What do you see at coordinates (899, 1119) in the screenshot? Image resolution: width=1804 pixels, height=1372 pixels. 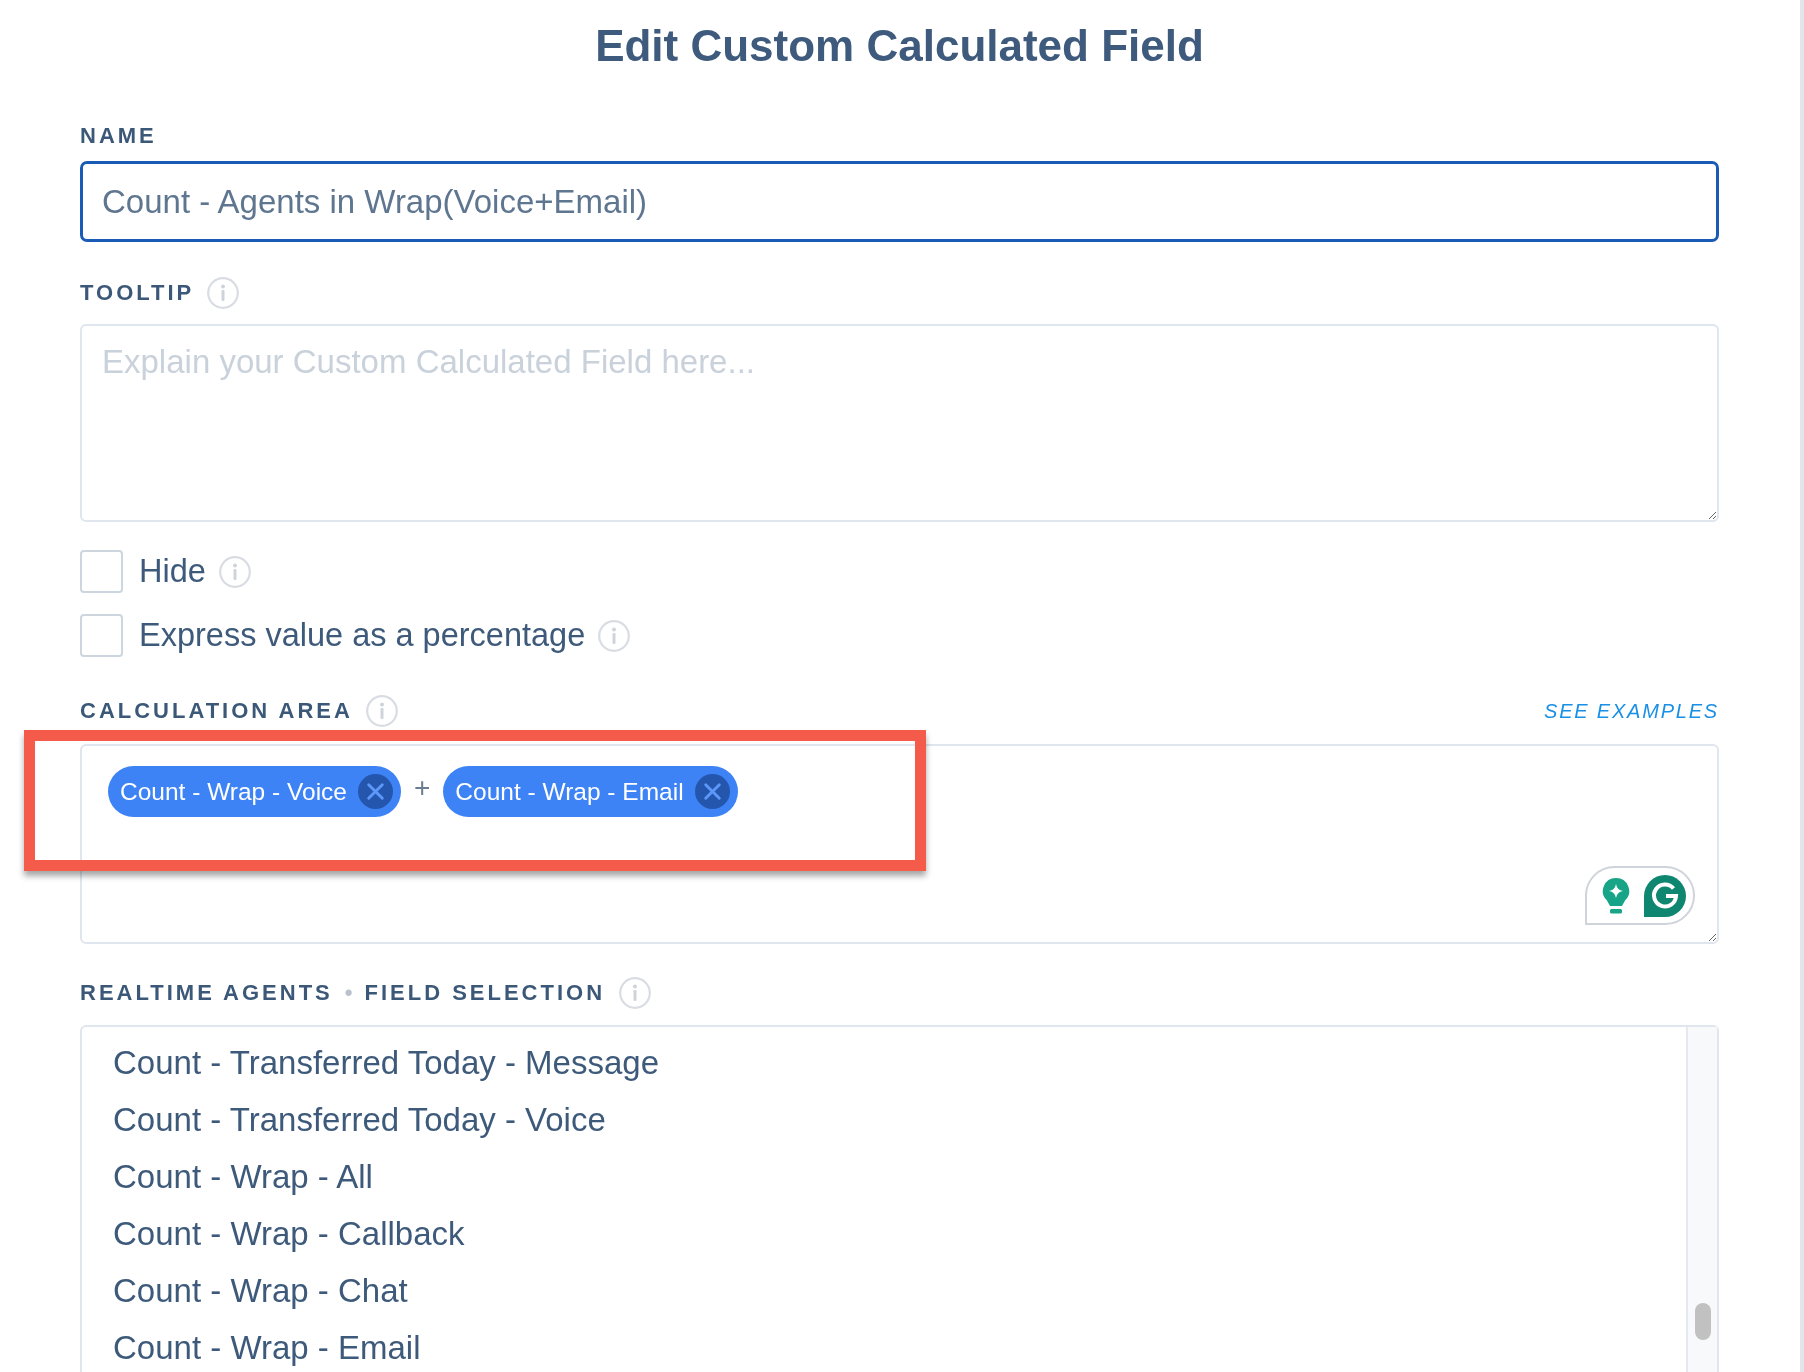 I see `list-option: Count - Transferred Today - Voice` at bounding box center [899, 1119].